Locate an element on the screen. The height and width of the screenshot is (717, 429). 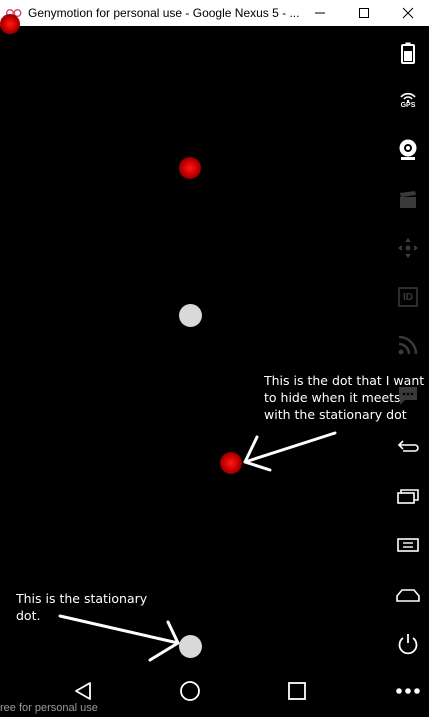
id-button: ID is located at coordinates (408, 297).